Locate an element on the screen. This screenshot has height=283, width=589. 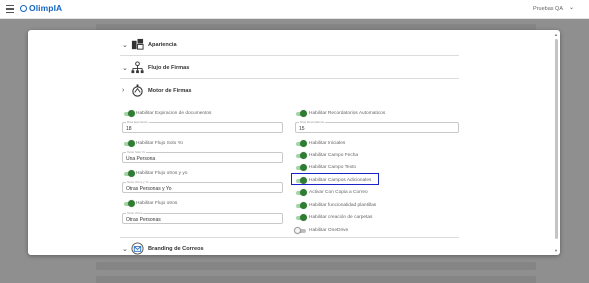
app-bar: OlimpIA Pruebas QA ⌄ is located at coordinates (294, 9).